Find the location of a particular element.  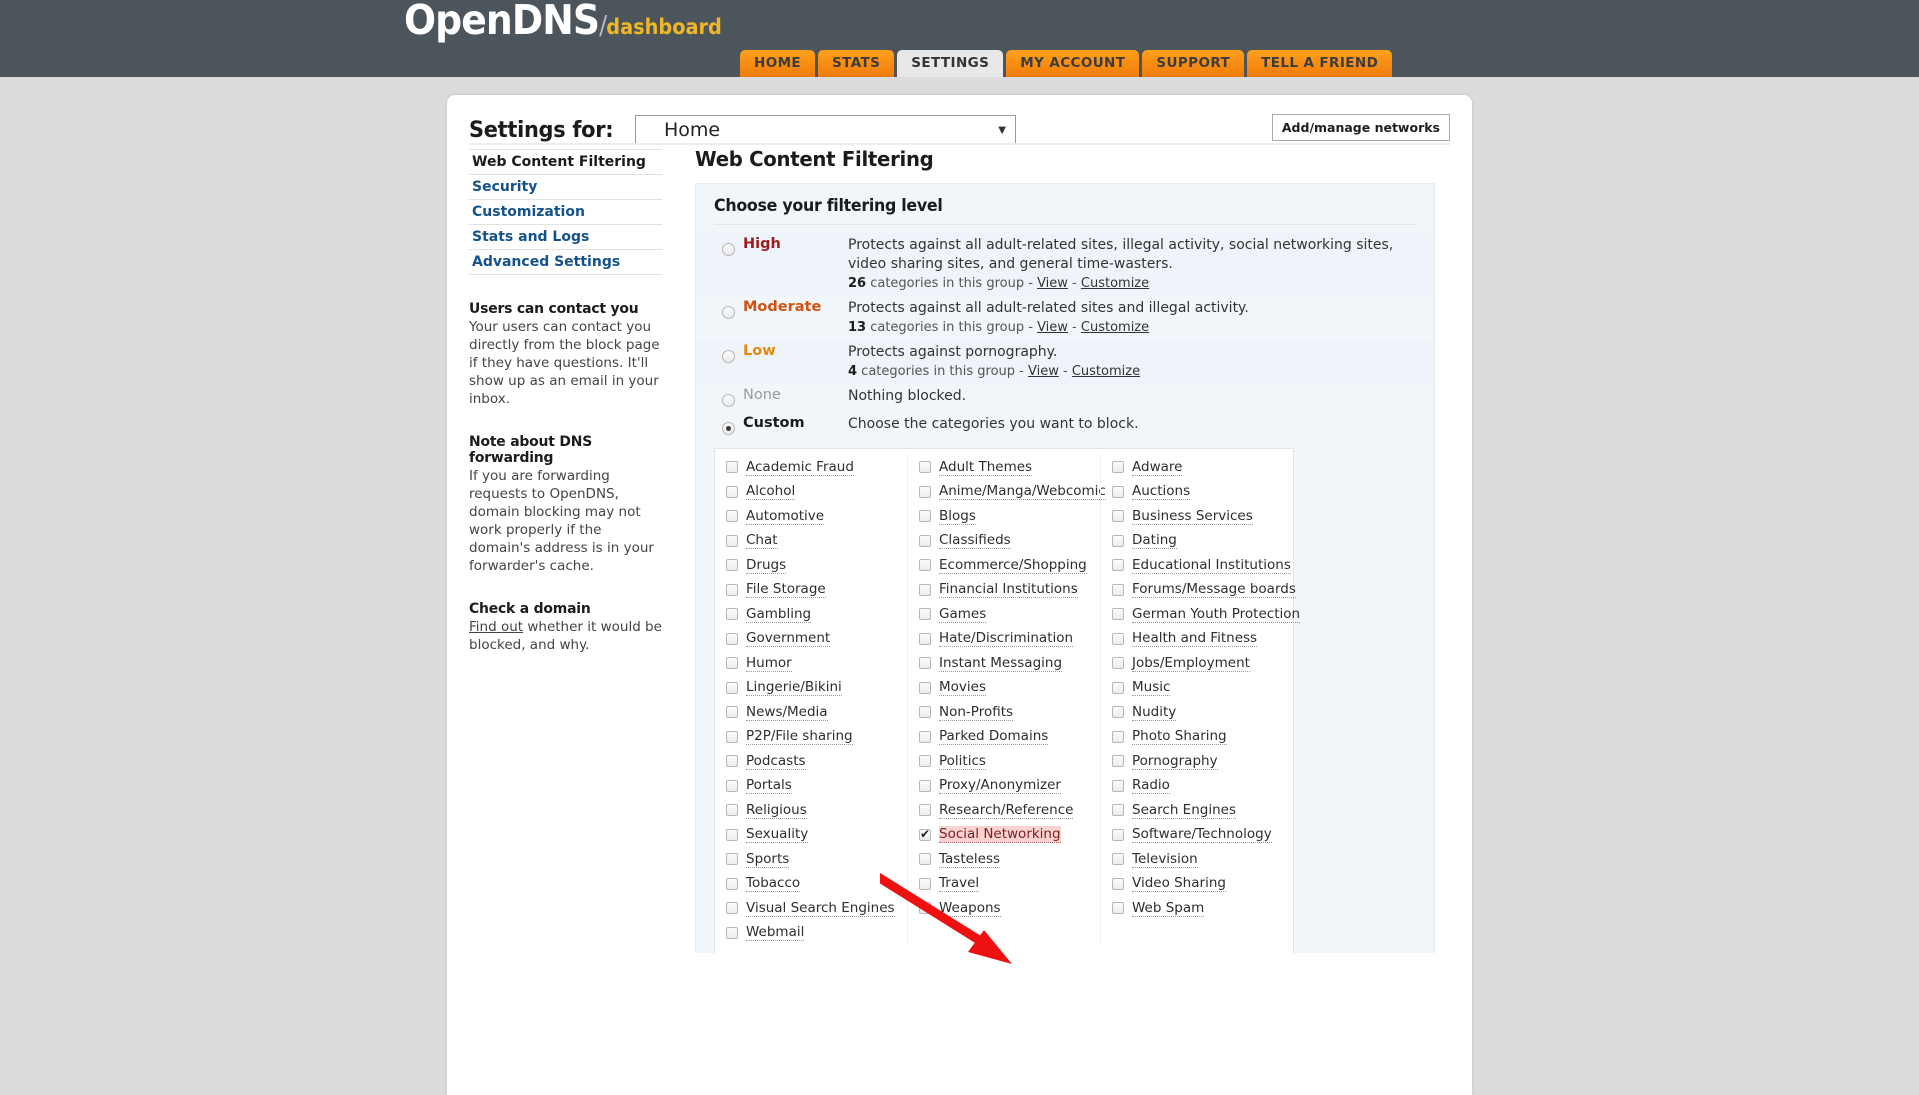

category-row: Games is located at coordinates (1004, 614).